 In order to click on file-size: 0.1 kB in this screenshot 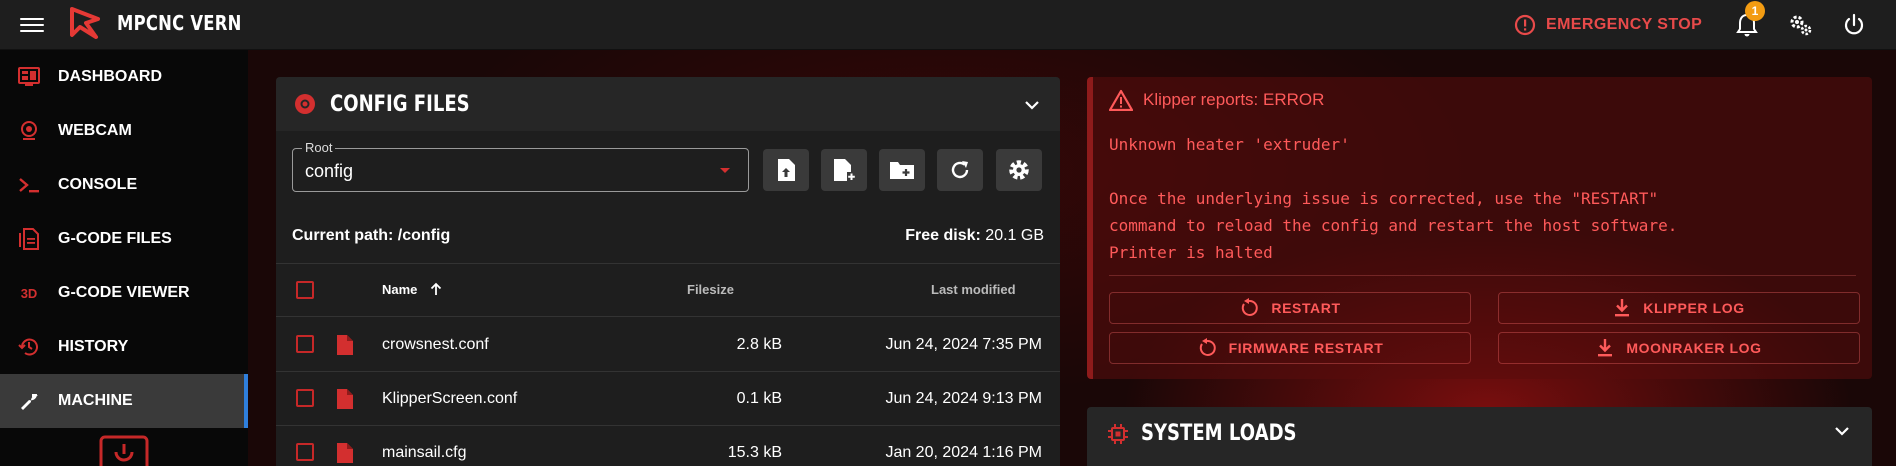, I will do `click(759, 398)`.